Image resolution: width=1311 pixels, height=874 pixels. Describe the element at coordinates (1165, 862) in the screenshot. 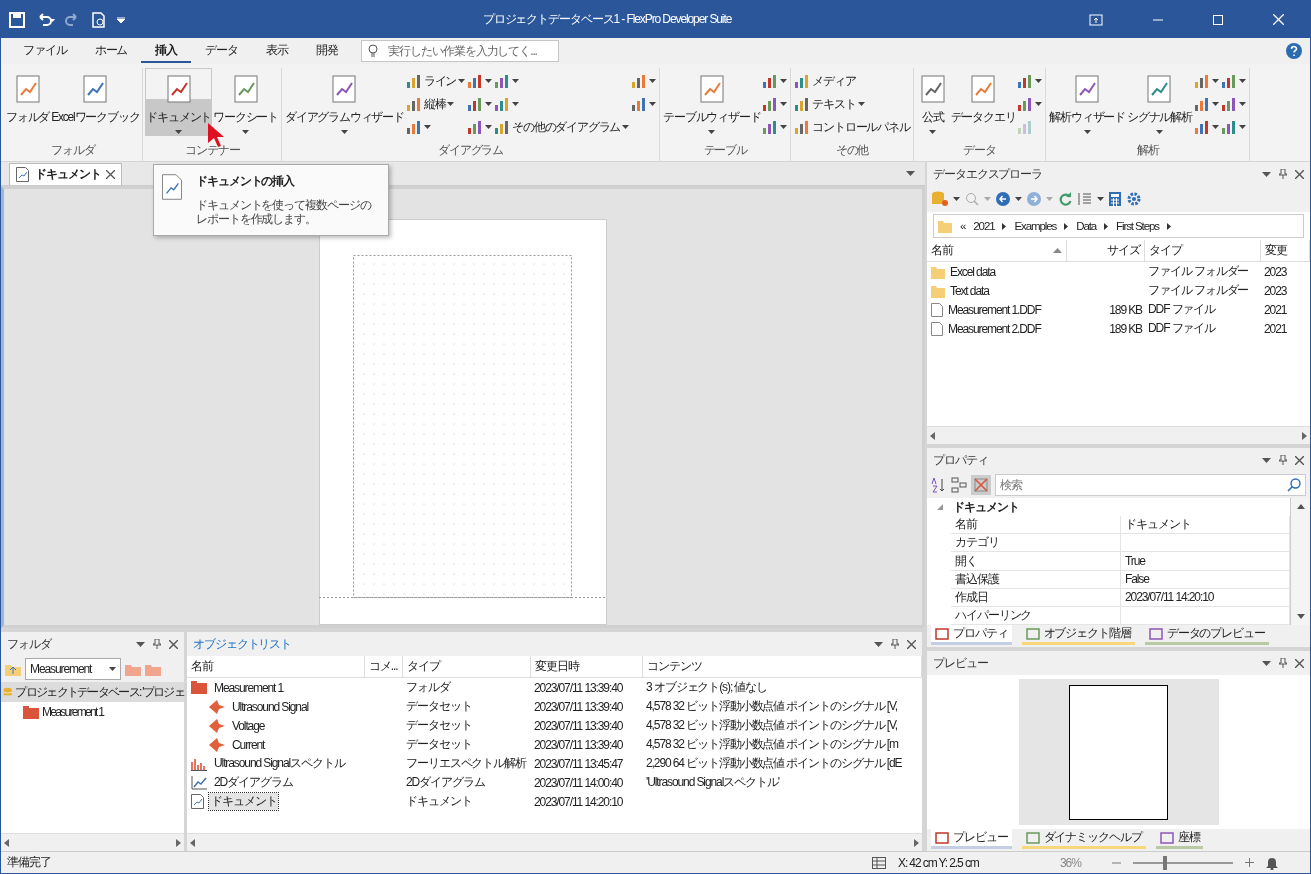

I see `slider-thumb` at that location.